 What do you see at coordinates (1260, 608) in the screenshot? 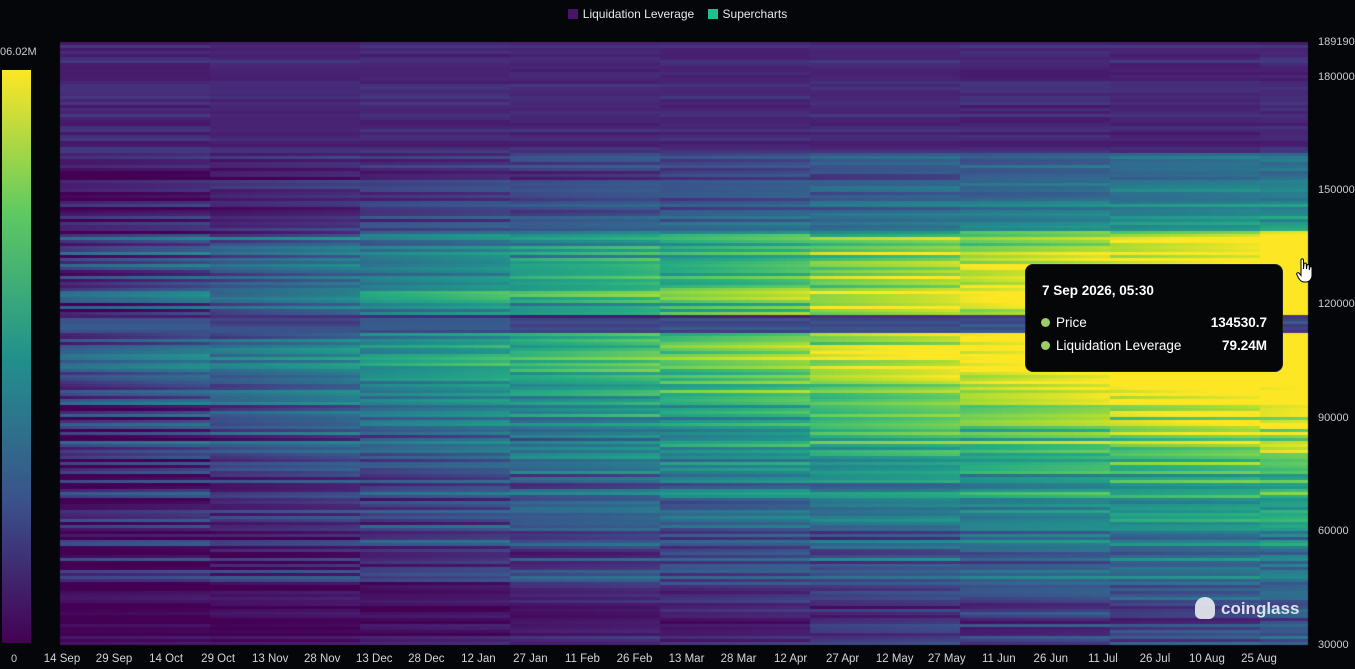
I see `watermark-text: coinglass` at bounding box center [1260, 608].